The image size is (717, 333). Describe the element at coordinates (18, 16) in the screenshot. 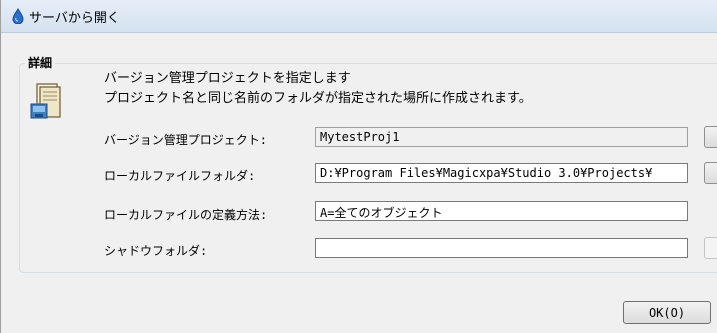

I see `magic-drop-icon` at that location.